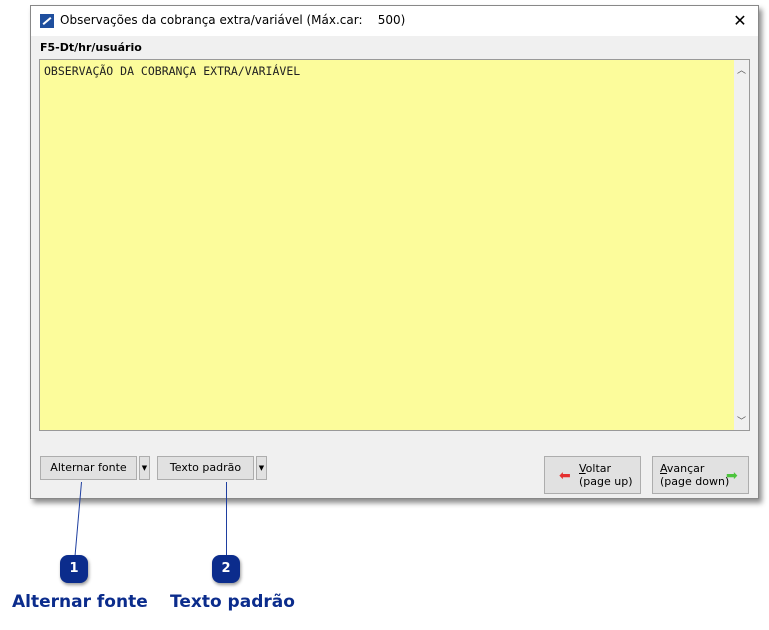  What do you see at coordinates (74, 569) in the screenshot?
I see `callout-badge-1: 1` at bounding box center [74, 569].